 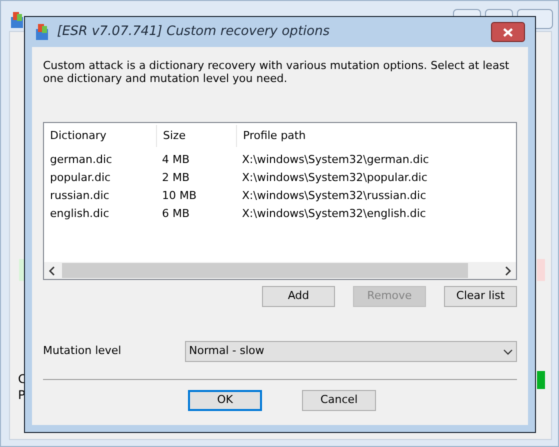 What do you see at coordinates (335, 160) in the screenshot?
I see `table-cell-text: X:\windows\System32\german.dic` at bounding box center [335, 160].